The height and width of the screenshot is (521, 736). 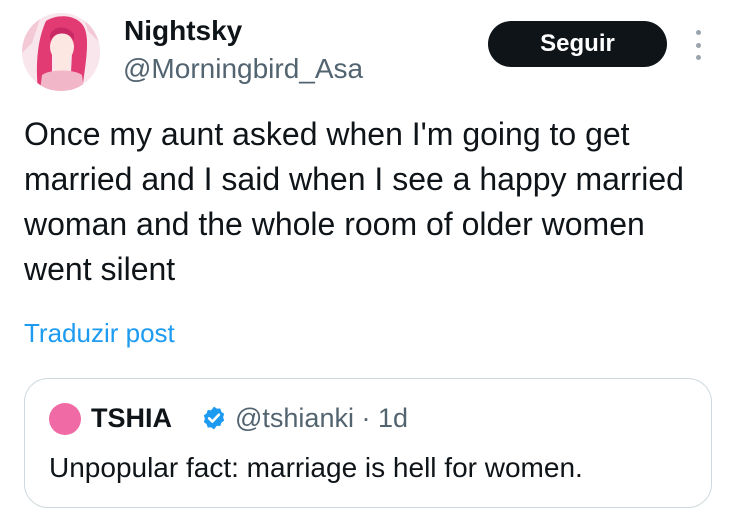 What do you see at coordinates (393, 418) in the screenshot?
I see `quoted-post-time: 1d` at bounding box center [393, 418].